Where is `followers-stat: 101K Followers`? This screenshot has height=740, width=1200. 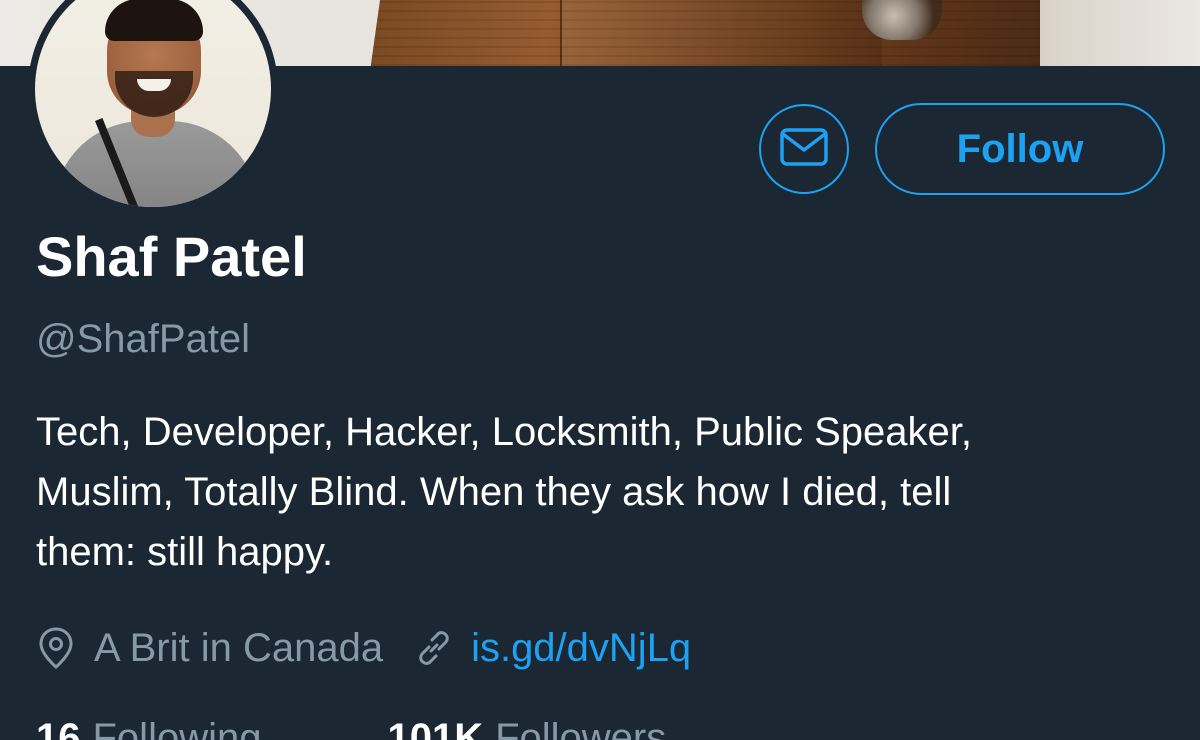
followers-stat: 101K Followers is located at coordinates (526, 724).